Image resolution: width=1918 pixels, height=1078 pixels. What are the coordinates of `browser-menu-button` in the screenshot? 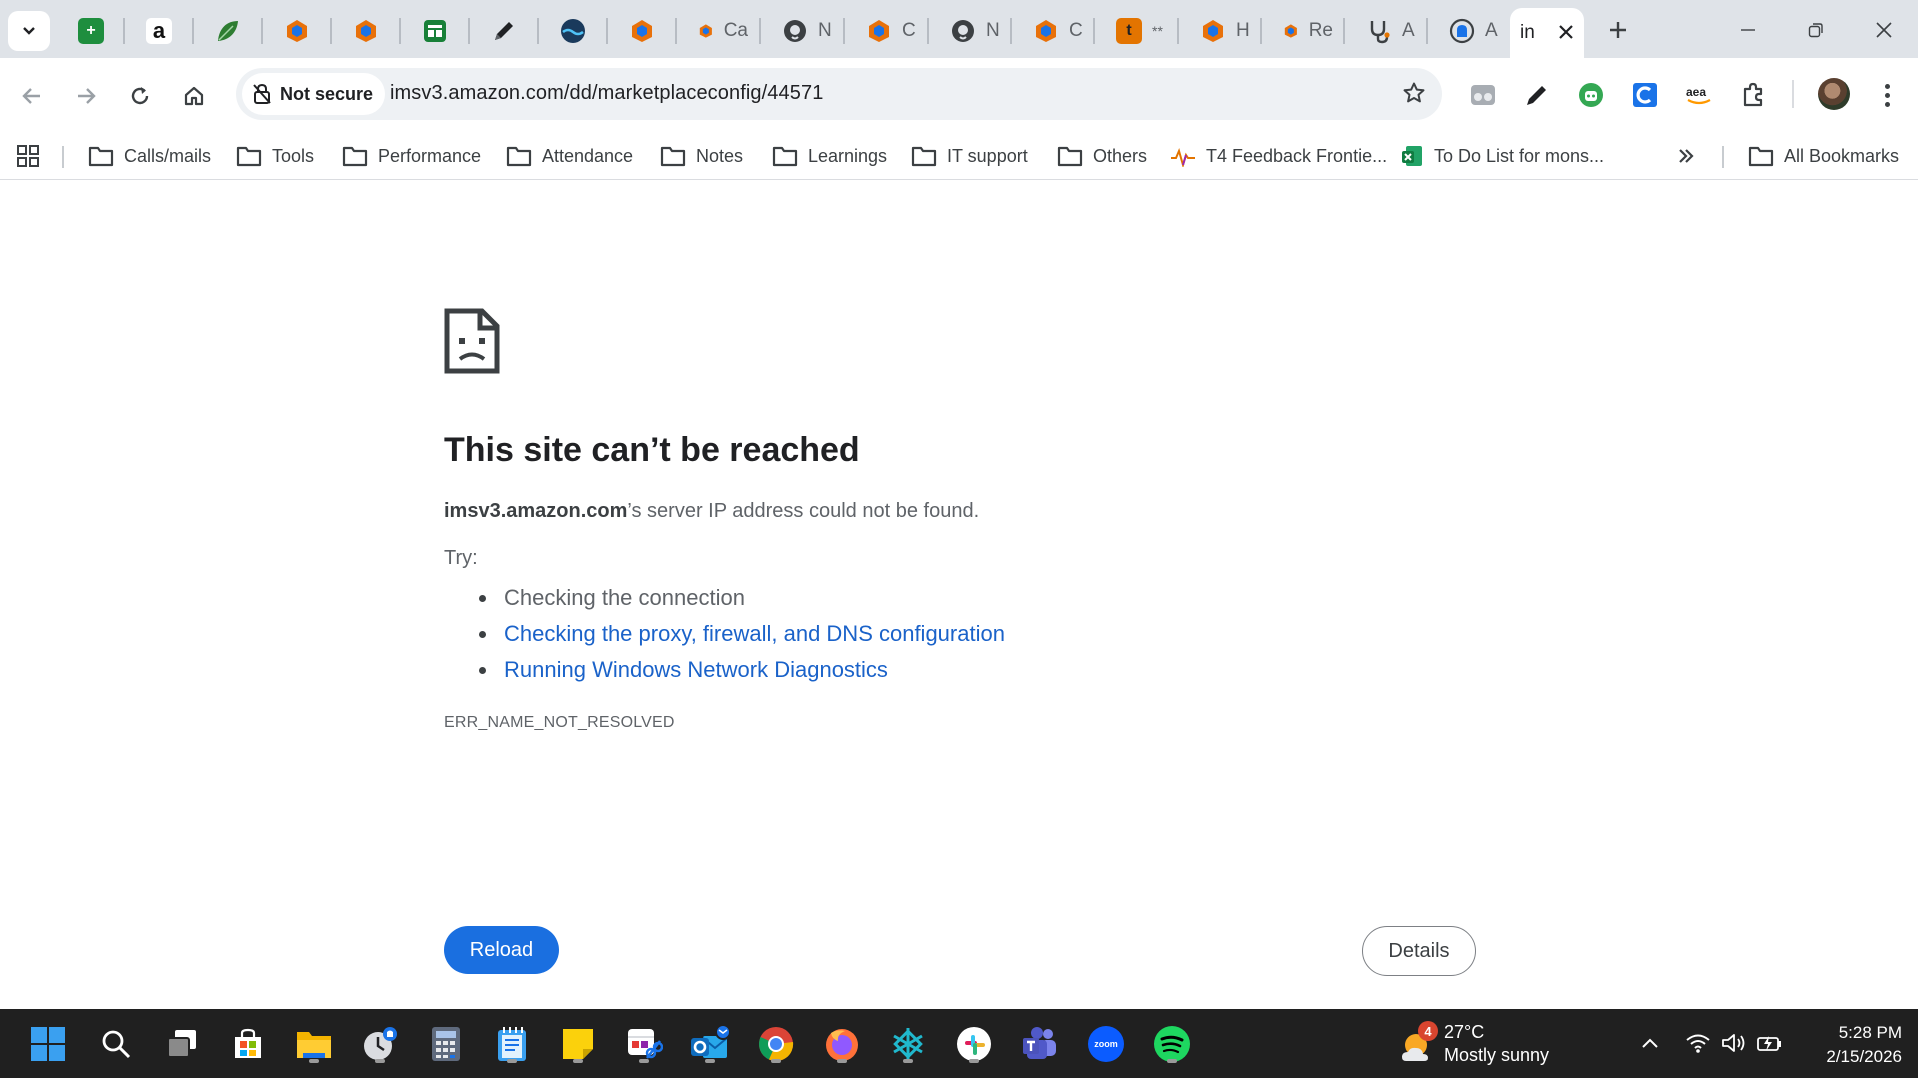 It's located at (1887, 95).